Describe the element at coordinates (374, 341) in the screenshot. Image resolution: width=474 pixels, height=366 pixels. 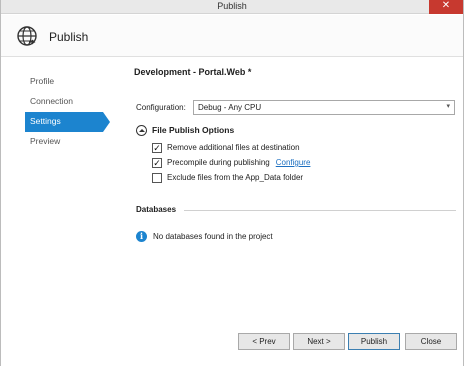
I see `publish-button: Publish` at that location.